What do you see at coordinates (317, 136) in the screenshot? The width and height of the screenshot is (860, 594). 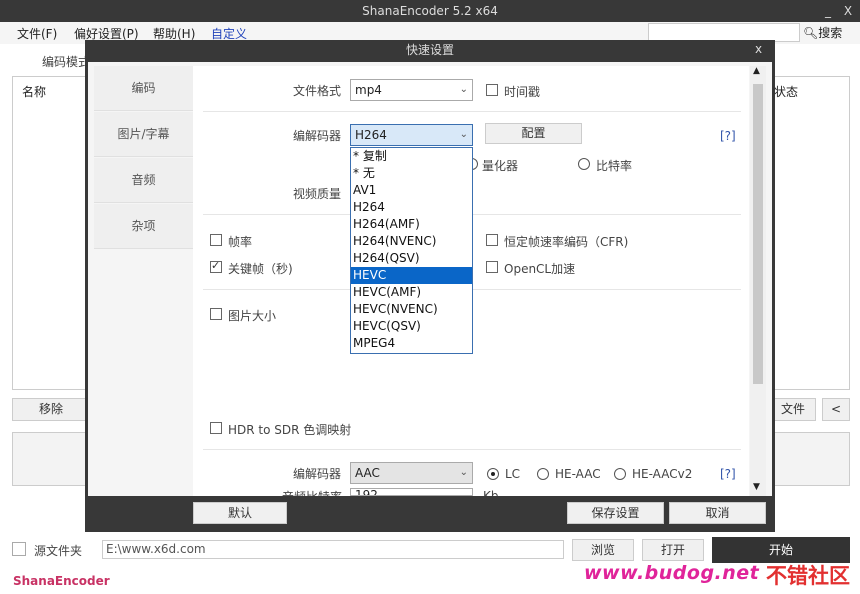 I see `codec-label: 编解码器` at bounding box center [317, 136].